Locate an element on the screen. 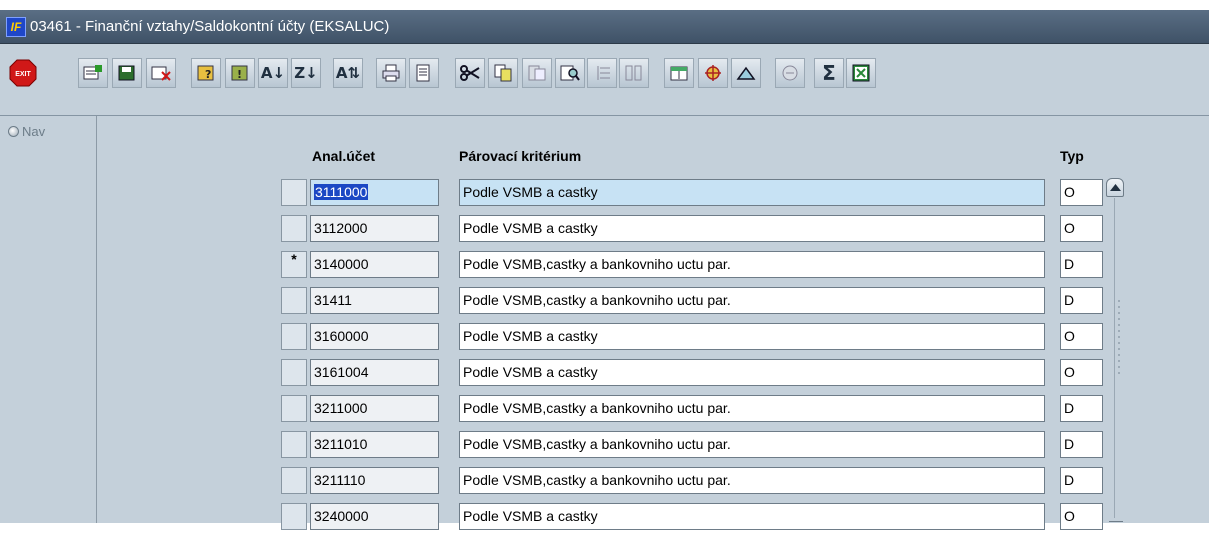  table-row: 3240000 Podle VSMB a castky O is located at coordinates (653, 518).